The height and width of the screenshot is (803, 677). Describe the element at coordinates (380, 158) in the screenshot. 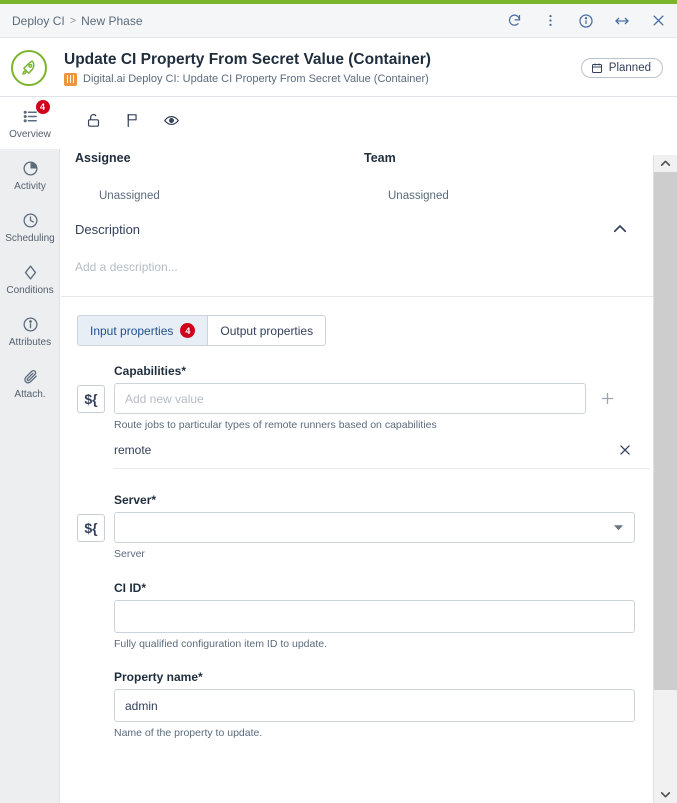

I see `team-label: Team` at that location.